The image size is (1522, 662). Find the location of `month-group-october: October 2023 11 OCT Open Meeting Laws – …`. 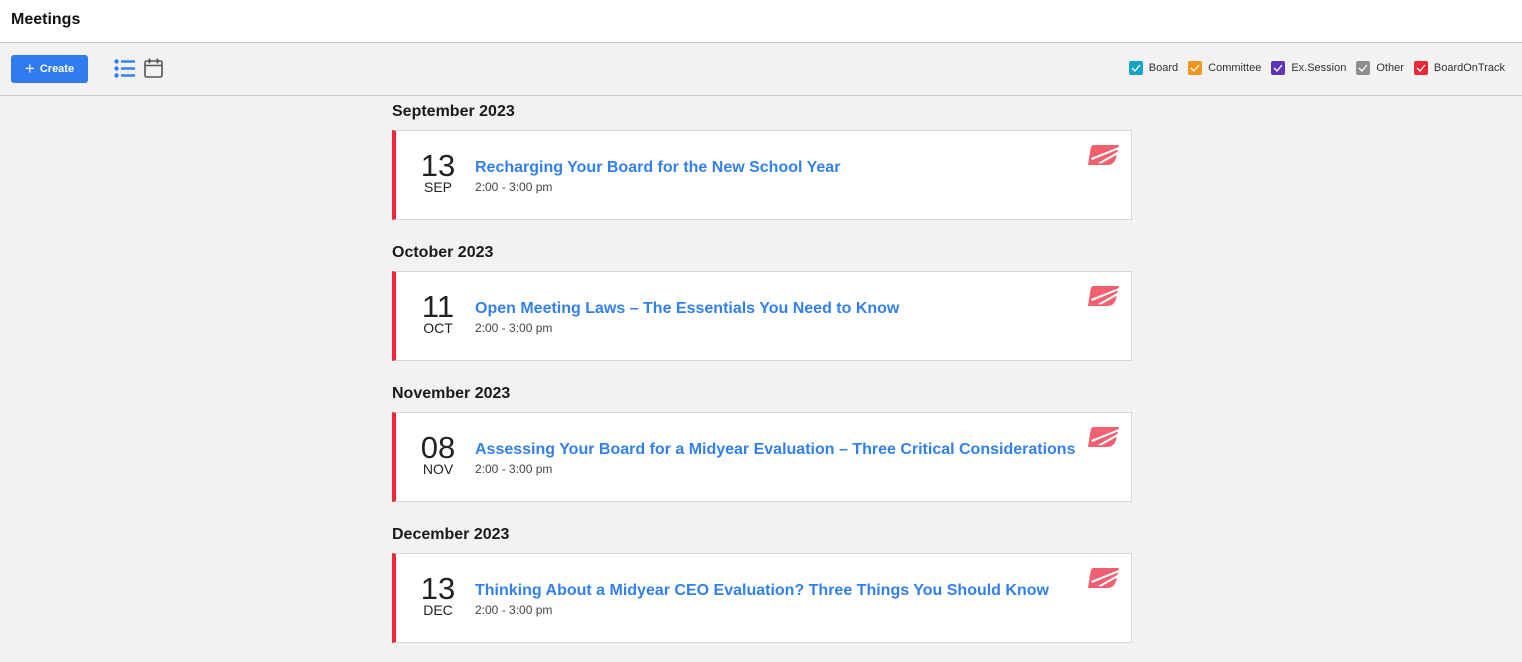

month-group-october: October 2023 11 OCT Open Meeting Laws – … is located at coordinates (762, 299).